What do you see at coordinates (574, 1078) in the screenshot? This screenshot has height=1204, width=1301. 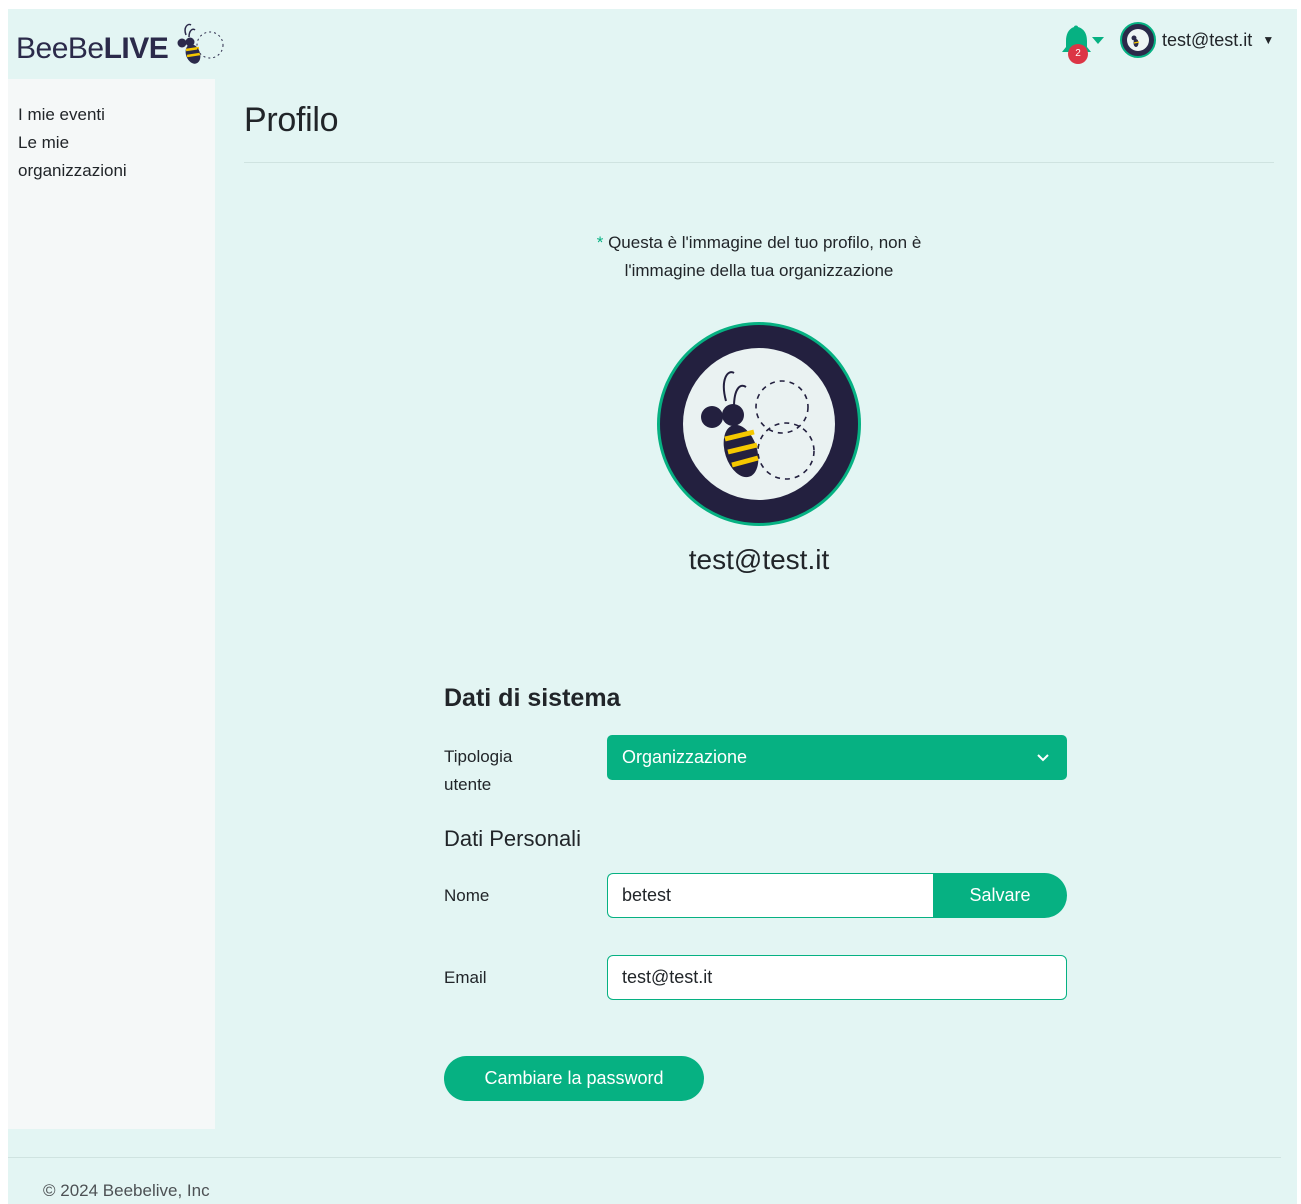 I see `change-password-button: Cambiare la password` at bounding box center [574, 1078].